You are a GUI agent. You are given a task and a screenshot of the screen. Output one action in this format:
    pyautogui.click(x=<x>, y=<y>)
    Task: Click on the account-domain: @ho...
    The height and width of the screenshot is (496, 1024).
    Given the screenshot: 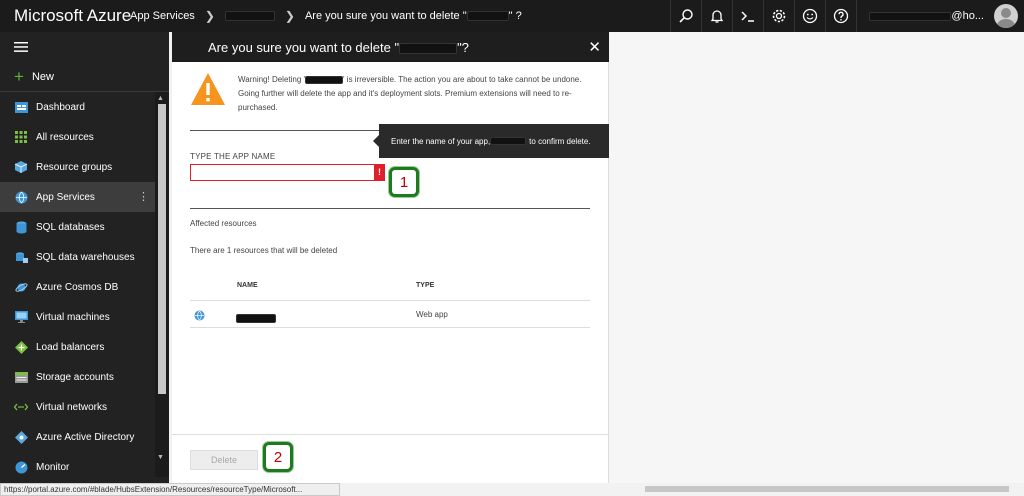 What is the action you would take?
    pyautogui.click(x=967, y=16)
    